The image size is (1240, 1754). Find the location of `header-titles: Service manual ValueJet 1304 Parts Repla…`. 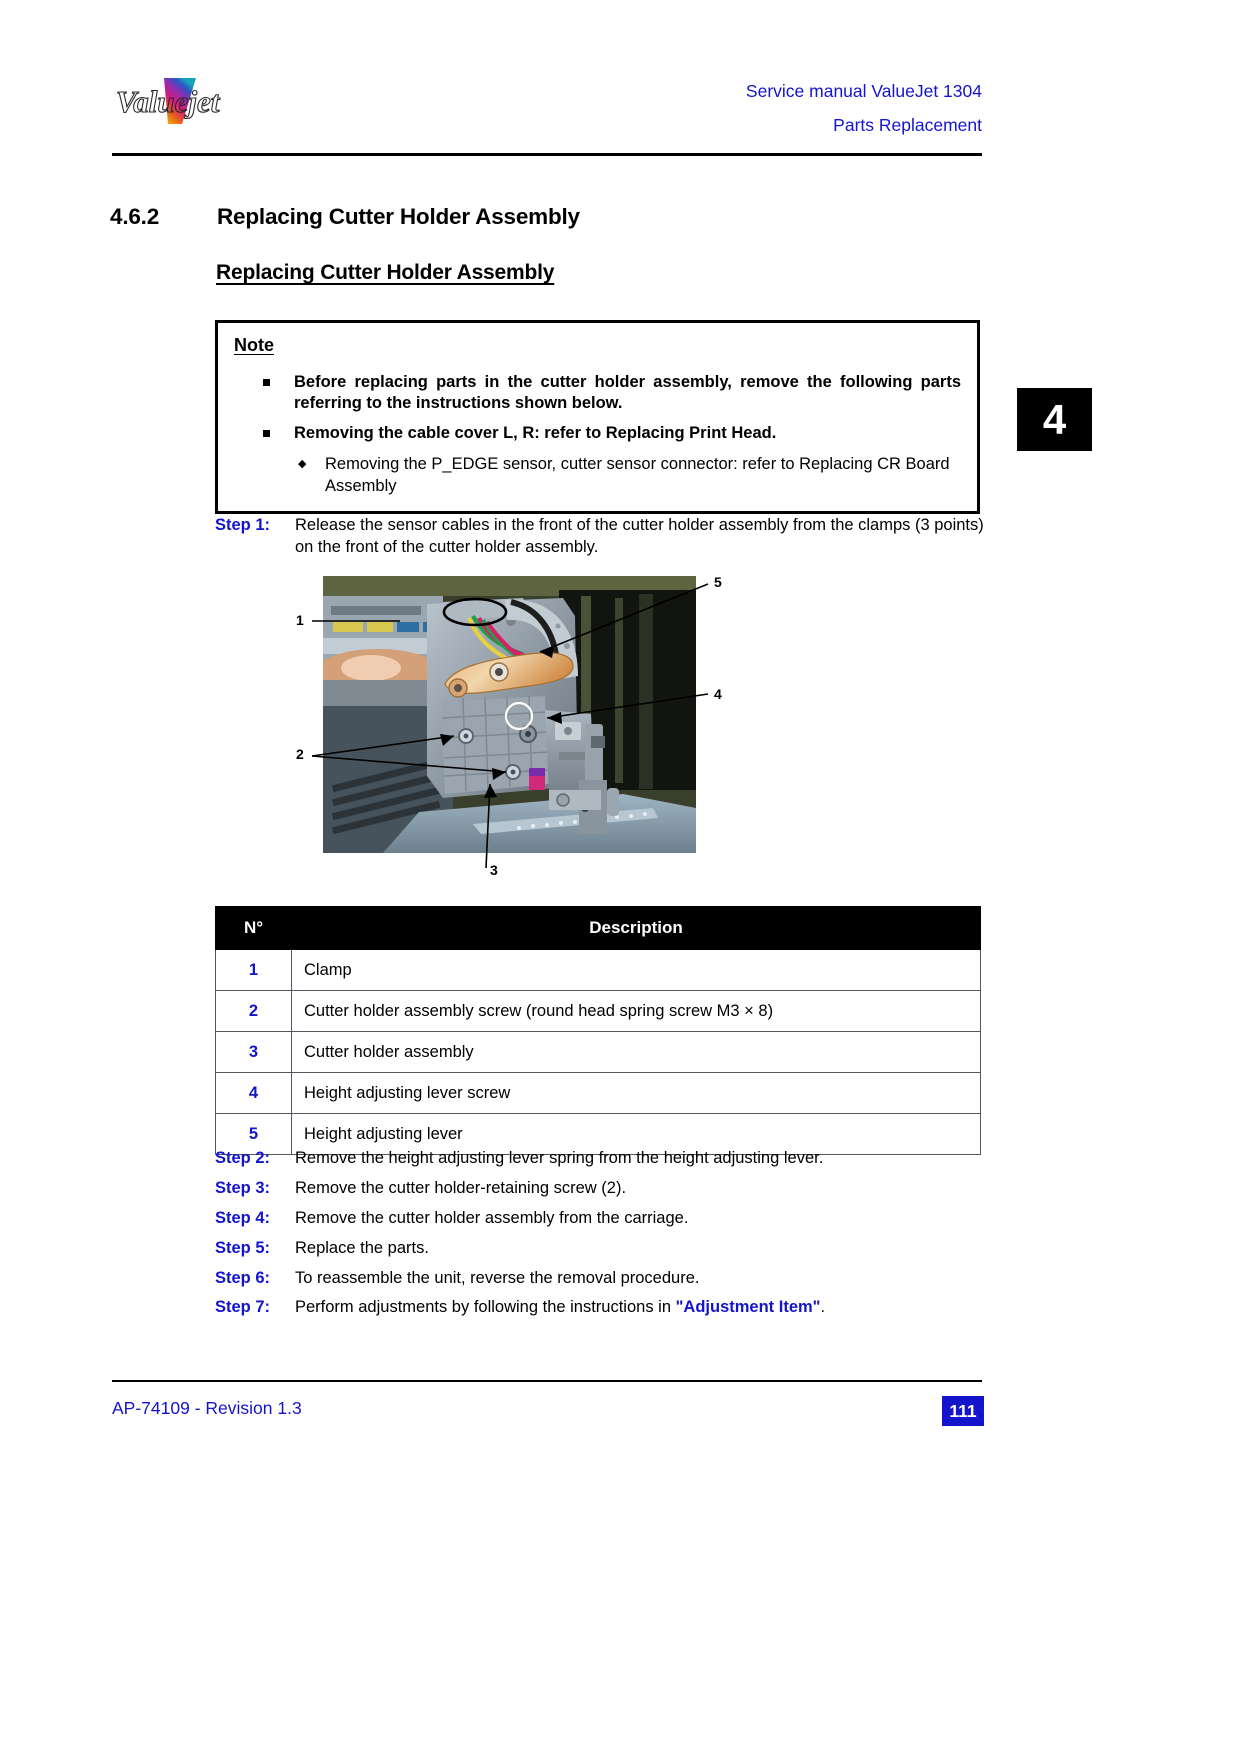

header-titles: Service manual ValueJet 1304 Parts Repla… is located at coordinates (864, 108).